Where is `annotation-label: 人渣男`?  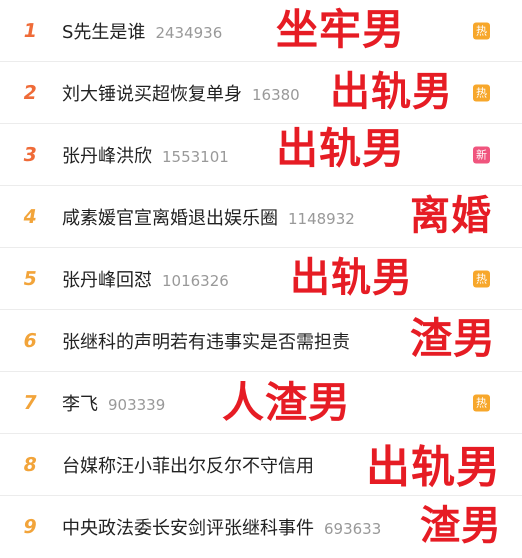 annotation-label: 人渣男 is located at coordinates (287, 402).